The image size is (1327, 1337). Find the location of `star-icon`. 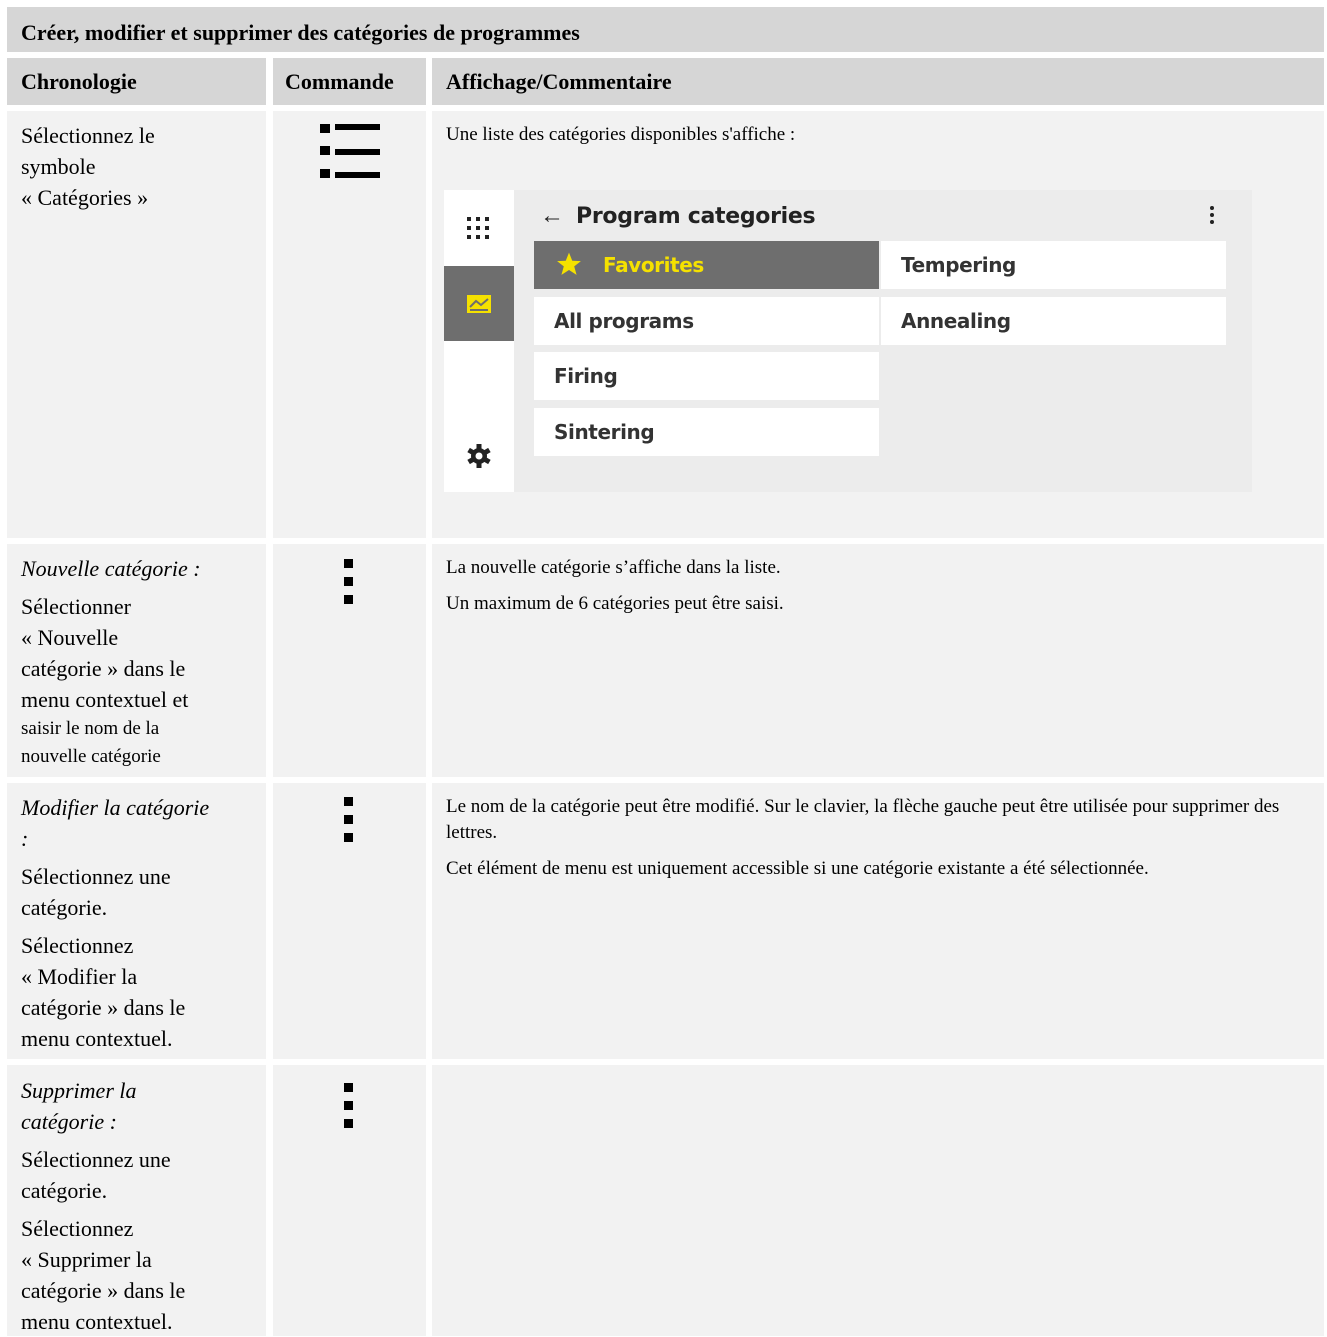

star-icon is located at coordinates (569, 263).